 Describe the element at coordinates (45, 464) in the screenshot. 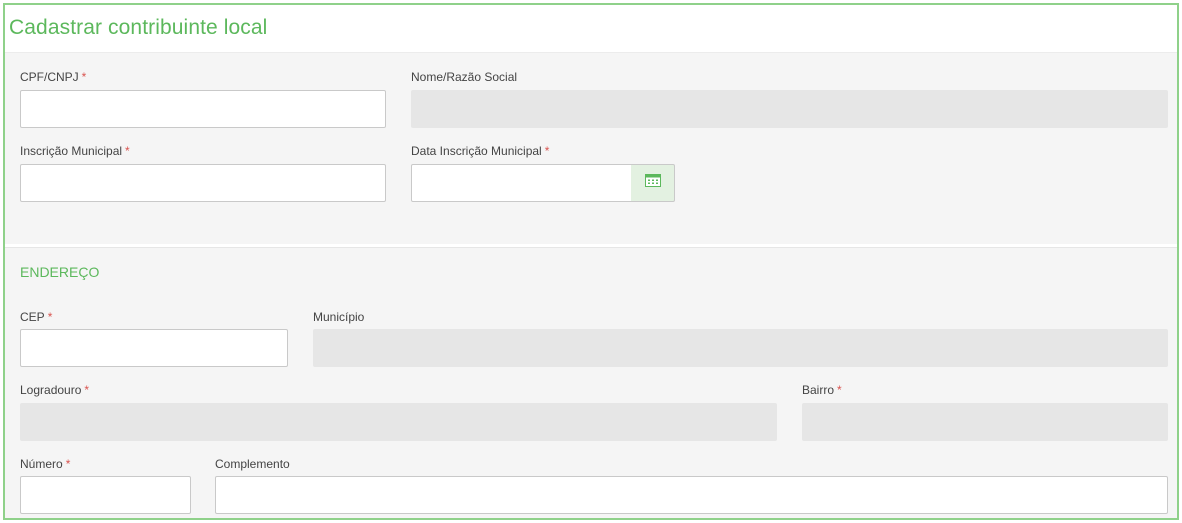

I see `numero-label: Número *` at that location.